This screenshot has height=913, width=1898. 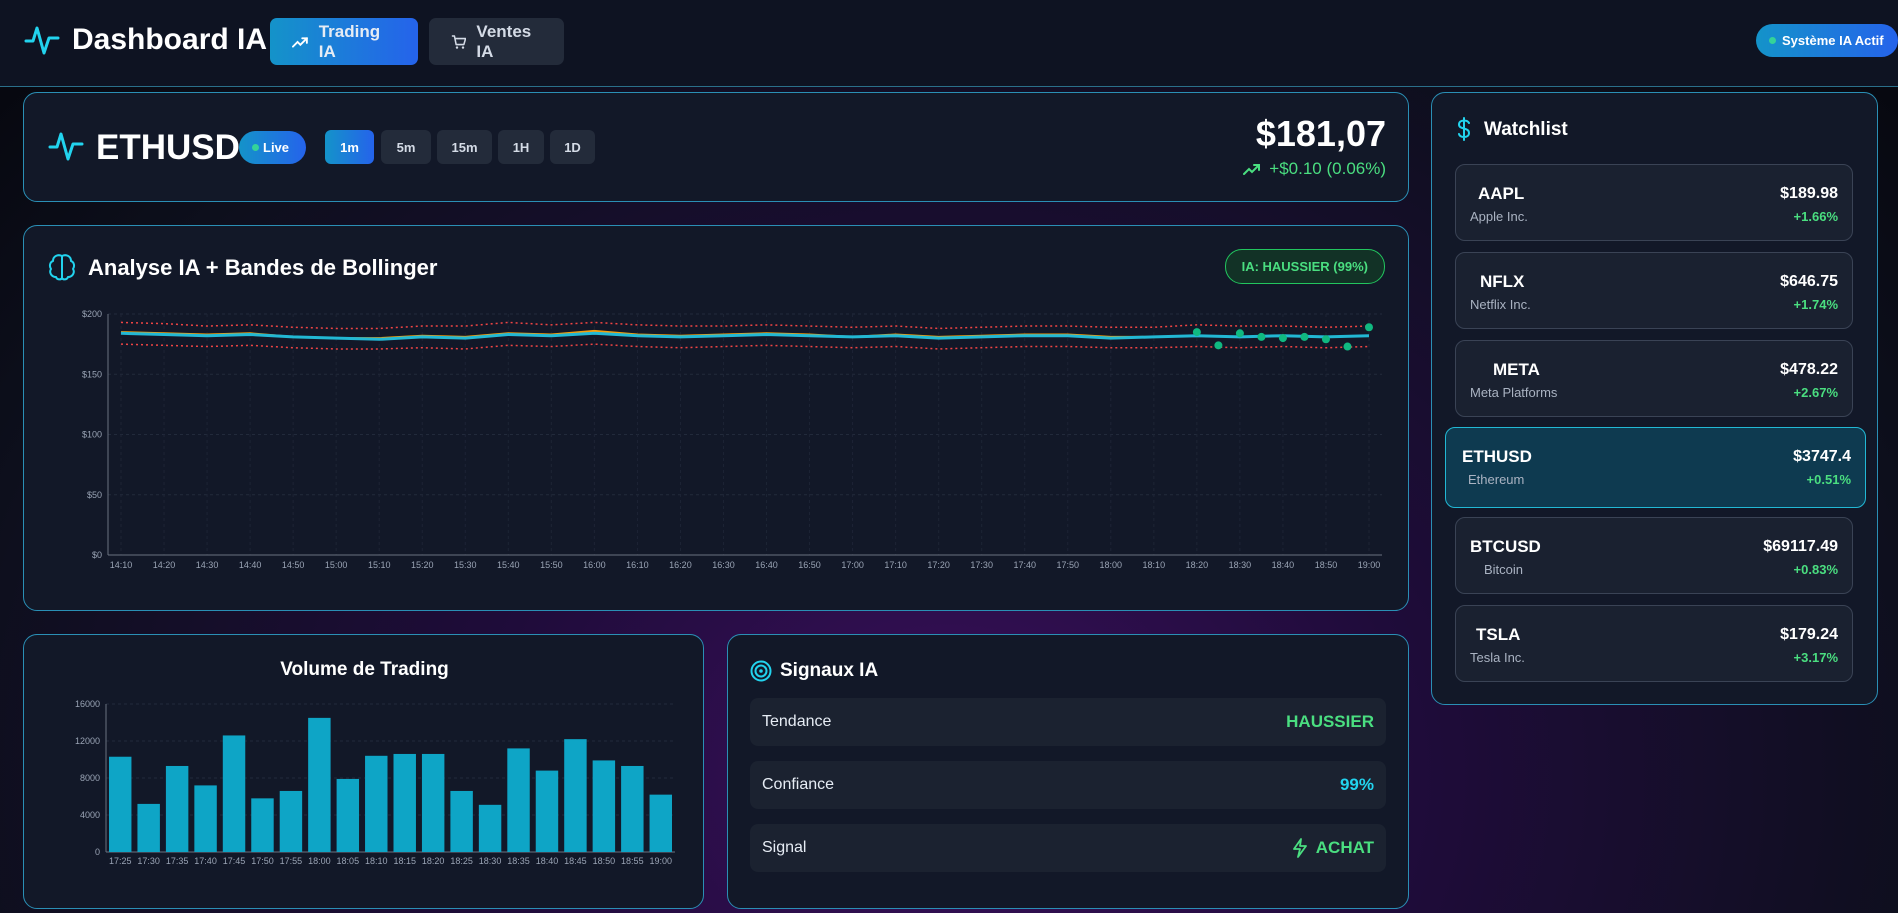 What do you see at coordinates (1330, 721) in the screenshot?
I see `signal-value: HAUSSIER` at bounding box center [1330, 721].